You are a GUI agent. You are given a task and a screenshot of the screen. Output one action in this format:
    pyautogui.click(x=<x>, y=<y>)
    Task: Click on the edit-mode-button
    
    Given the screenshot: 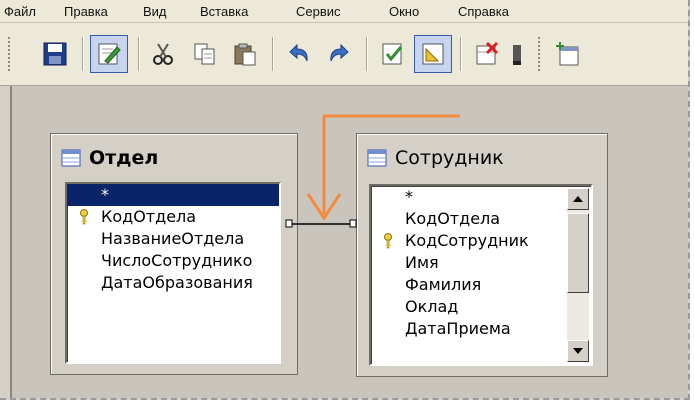 What is the action you would take?
    pyautogui.click(x=109, y=54)
    